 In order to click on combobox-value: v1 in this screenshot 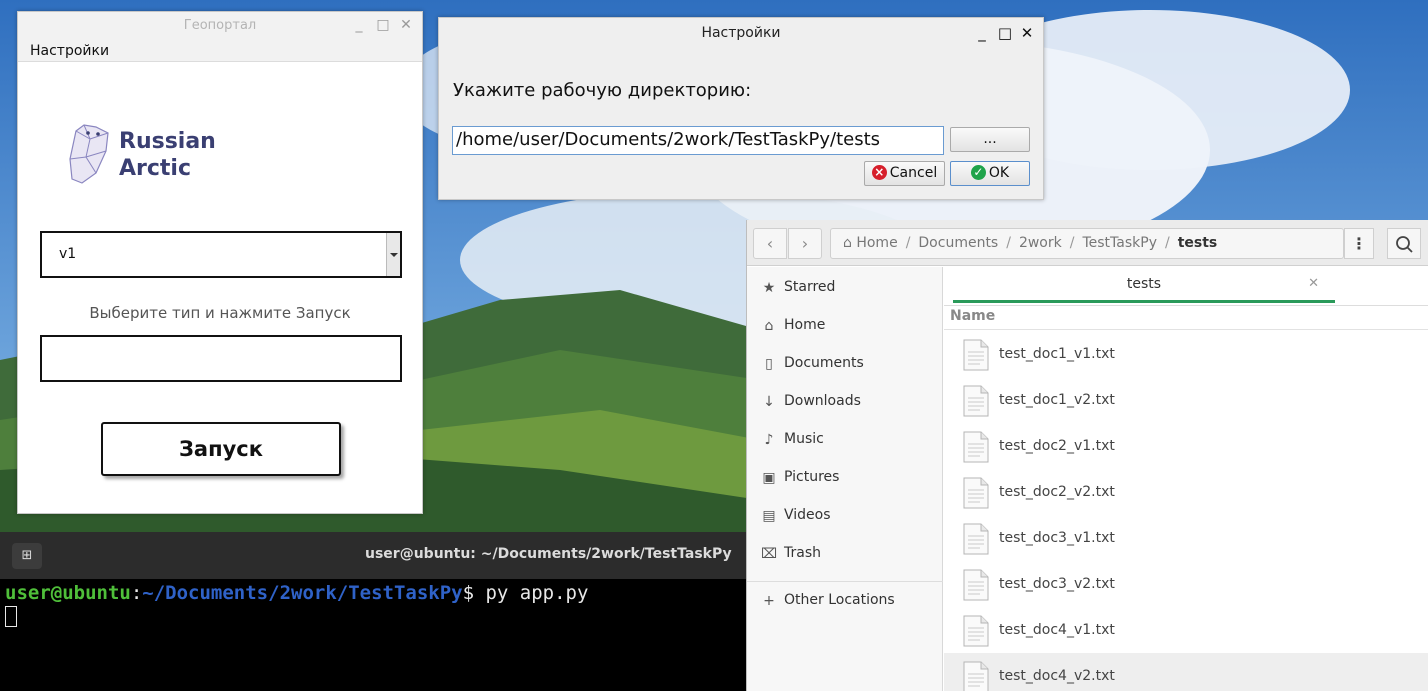, I will do `click(68, 254)`.